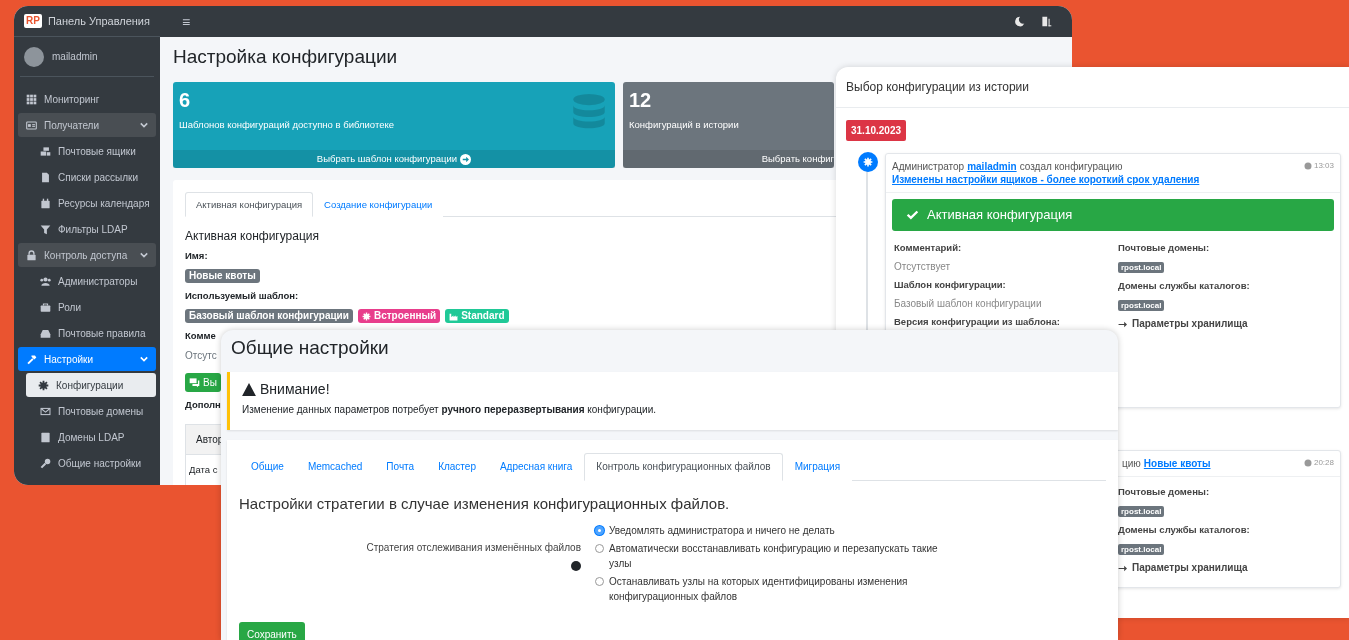 This screenshot has height=640, width=1349. Describe the element at coordinates (45, 333) in the screenshot. I see `inbox-icon` at that location.